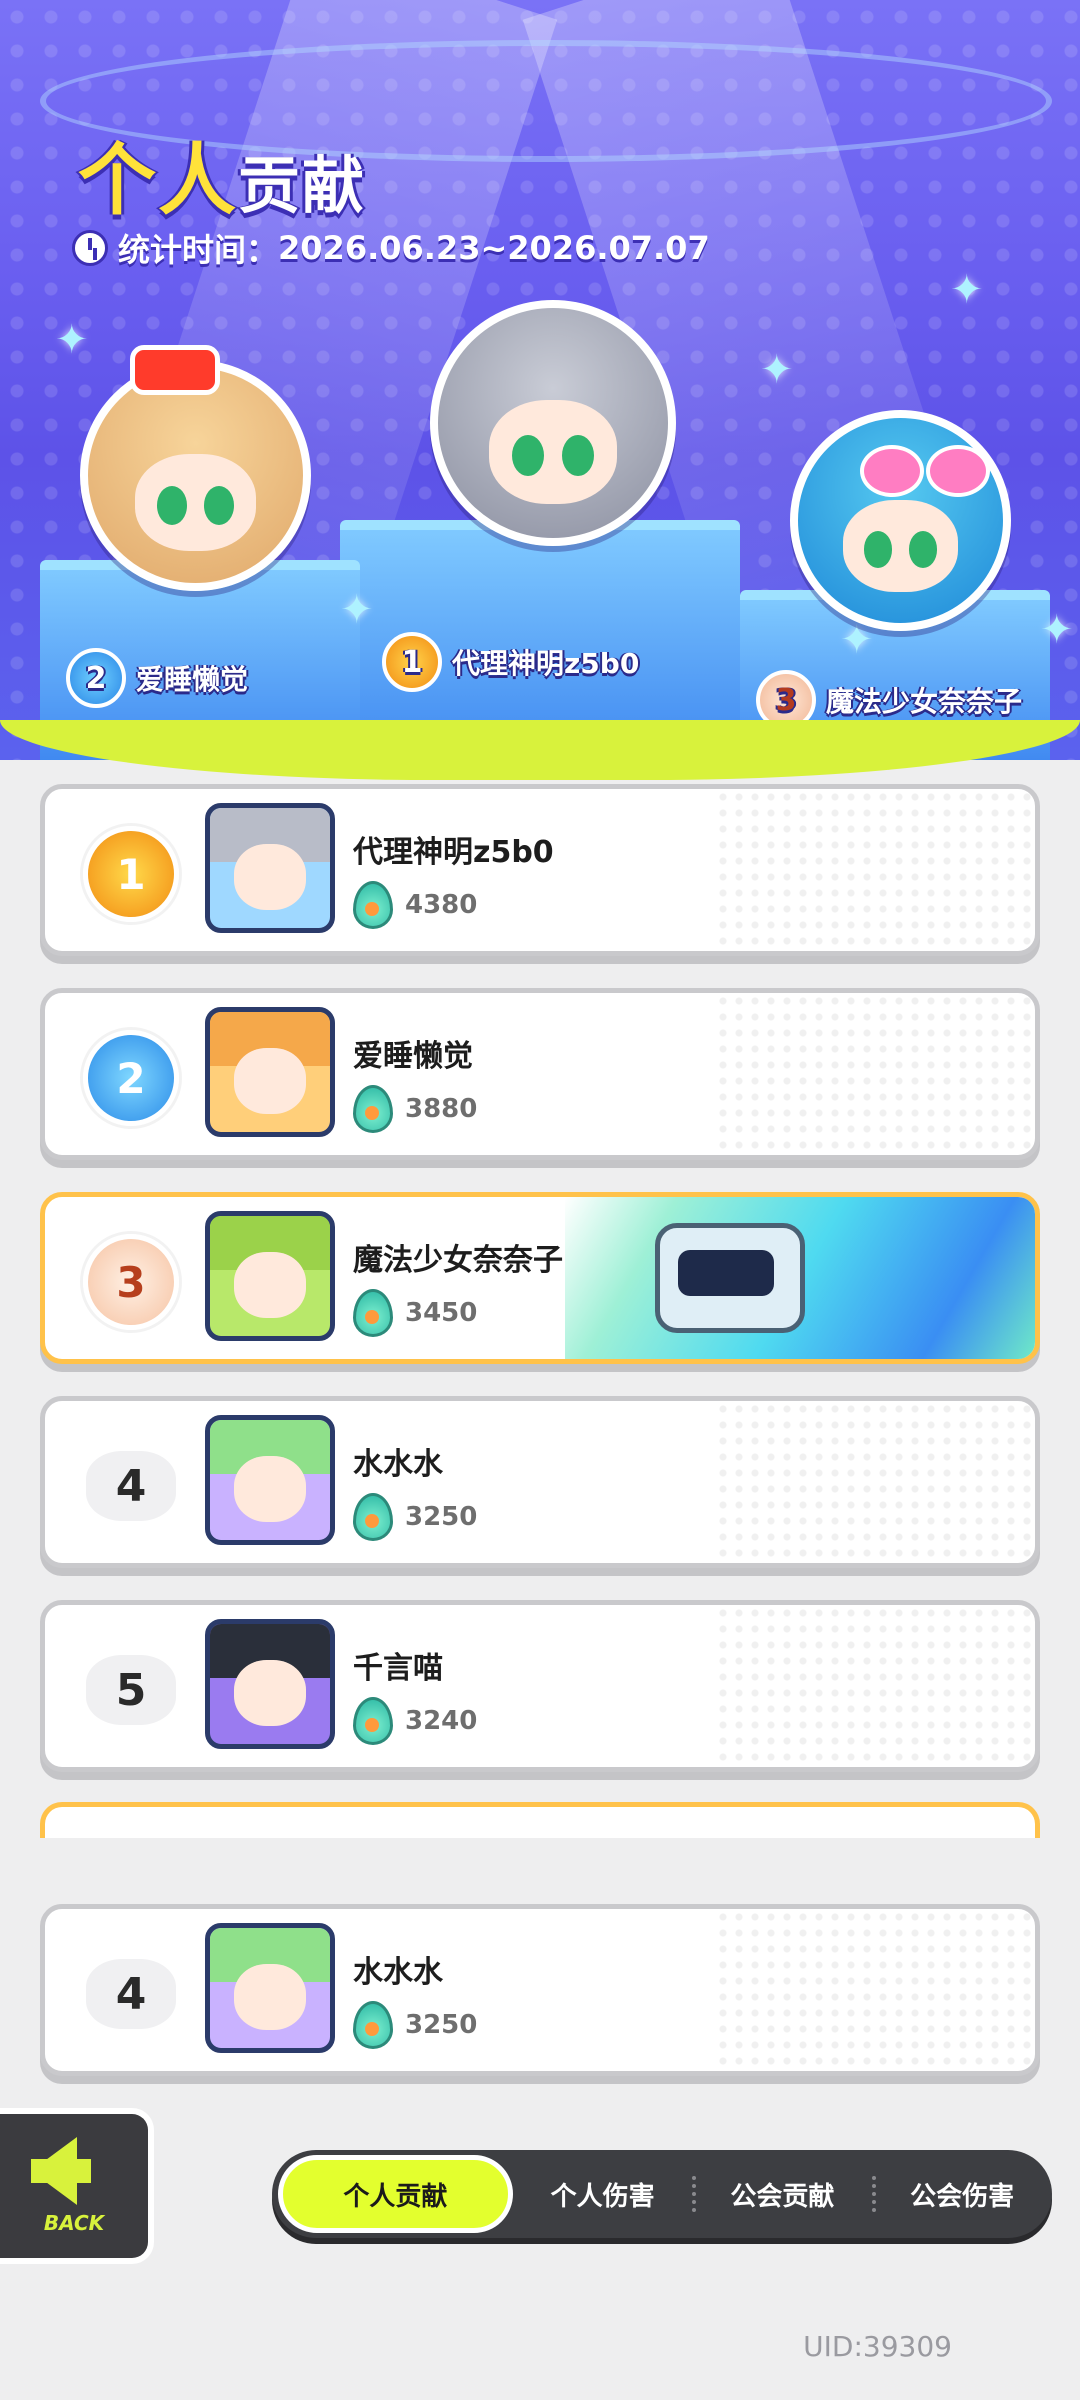 Image resolution: width=1080 pixels, height=2400 pixels. Describe the element at coordinates (96, 678) in the screenshot. I see `rank-badge-2: 2` at that location.